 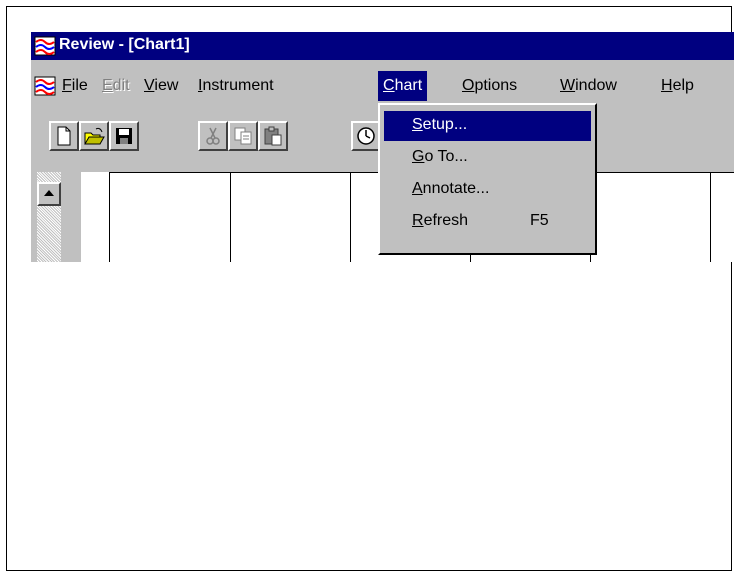 I want to click on open-button, so click(x=94, y=136).